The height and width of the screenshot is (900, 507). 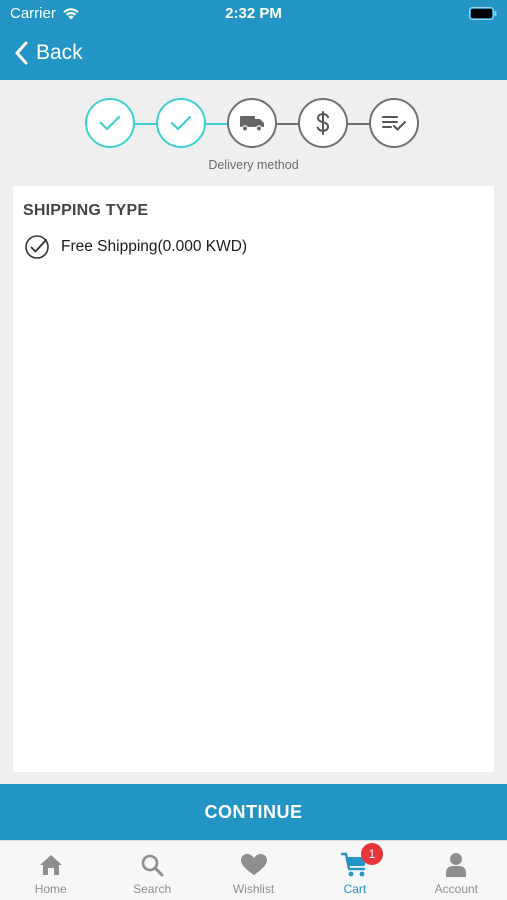 I want to click on tab-home: Home, so click(x=50, y=870).